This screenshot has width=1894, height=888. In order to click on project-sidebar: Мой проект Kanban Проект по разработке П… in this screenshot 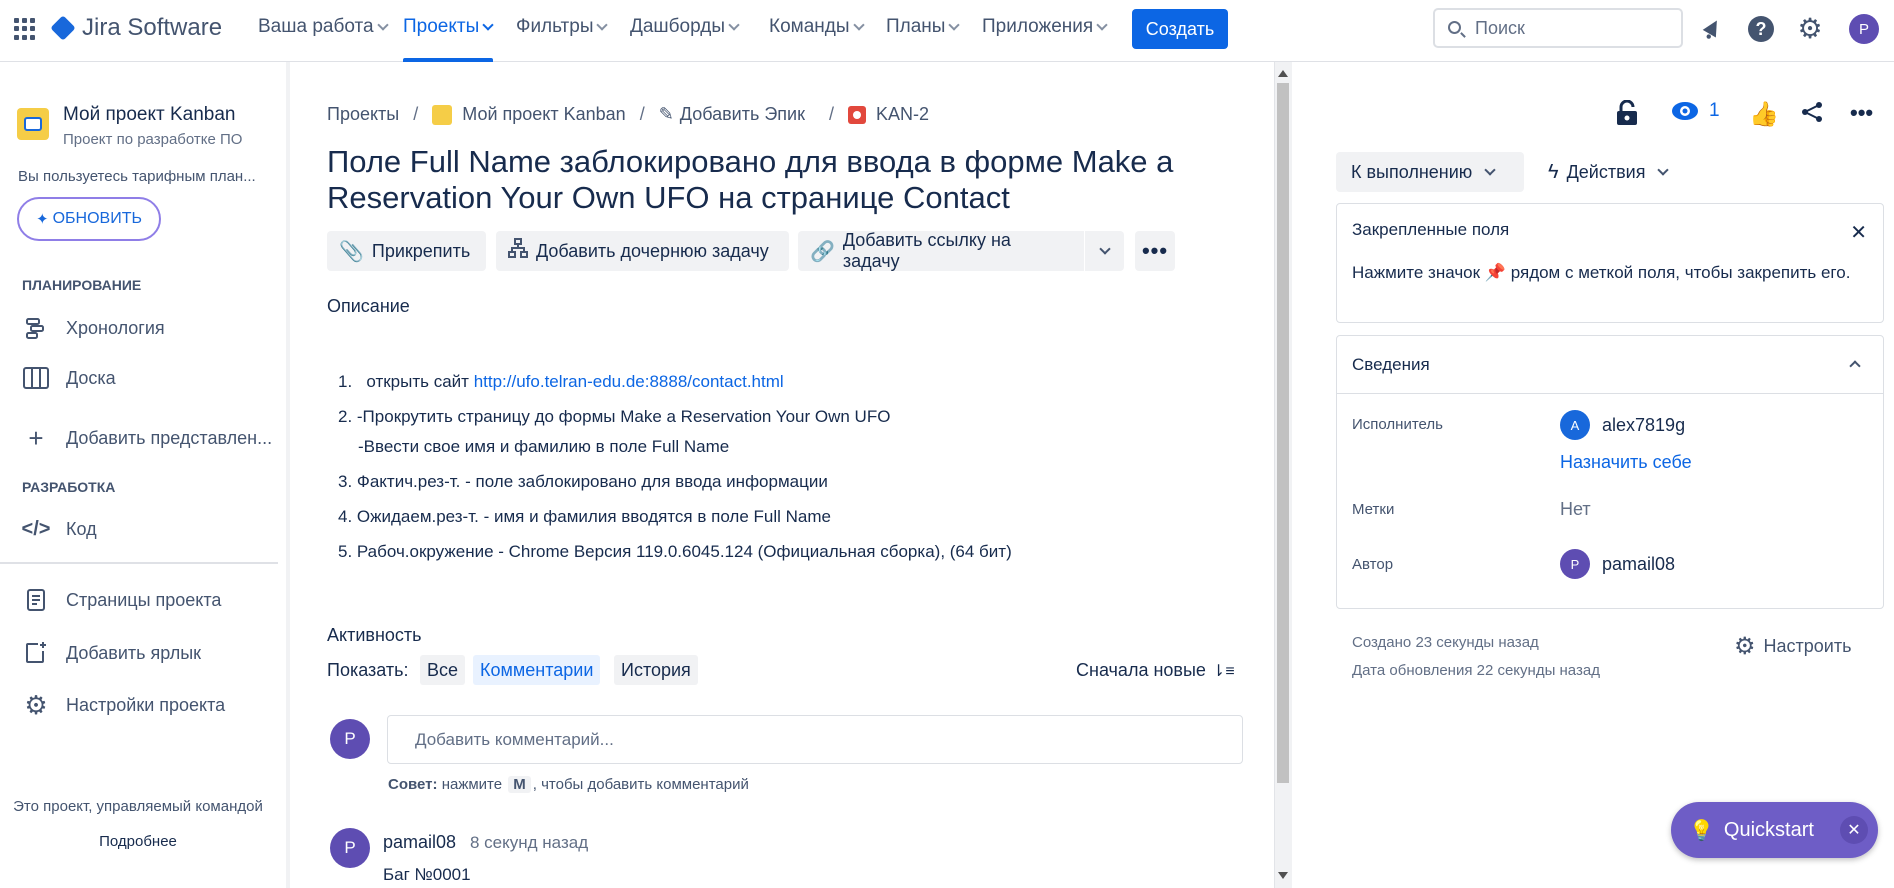, I will do `click(144, 475)`.